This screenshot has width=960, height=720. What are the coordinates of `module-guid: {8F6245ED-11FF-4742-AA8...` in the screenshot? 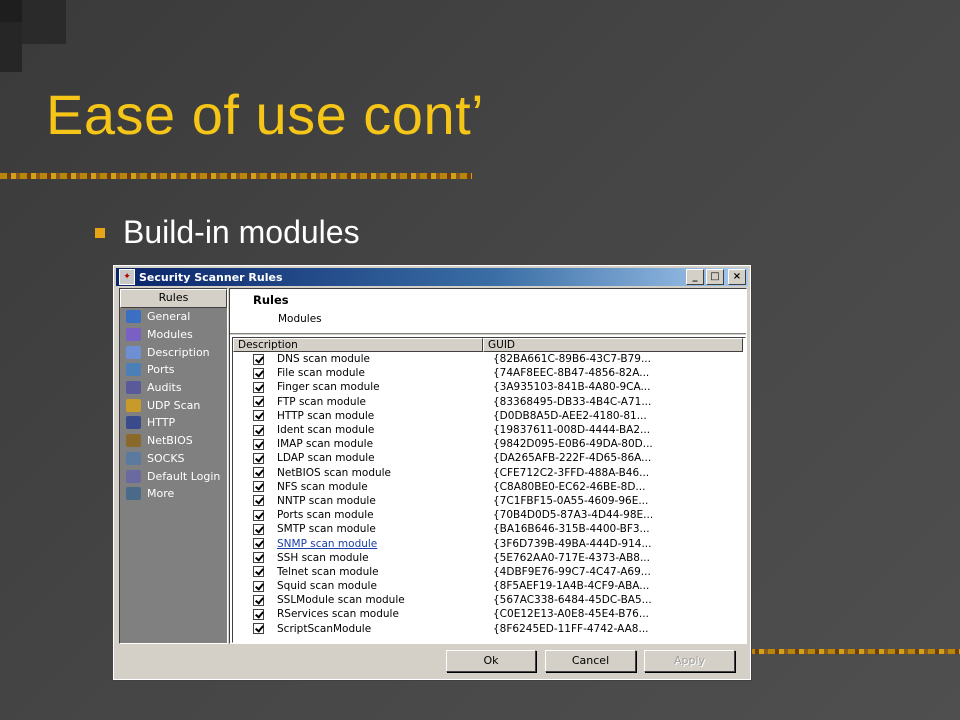 It's located at (571, 628).